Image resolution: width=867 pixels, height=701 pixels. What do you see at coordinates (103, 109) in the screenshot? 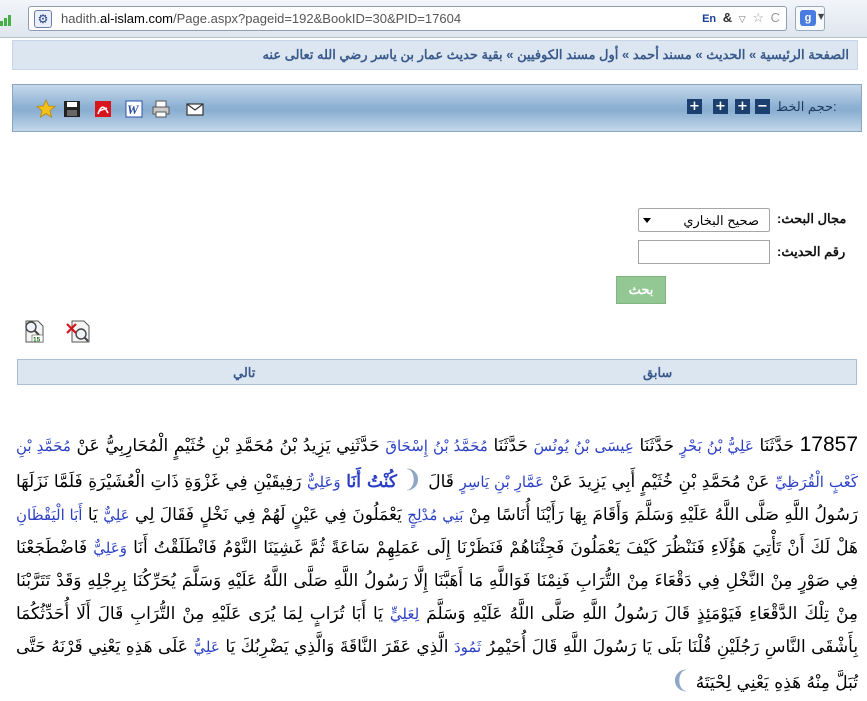
I see `pdf-icon` at bounding box center [103, 109].